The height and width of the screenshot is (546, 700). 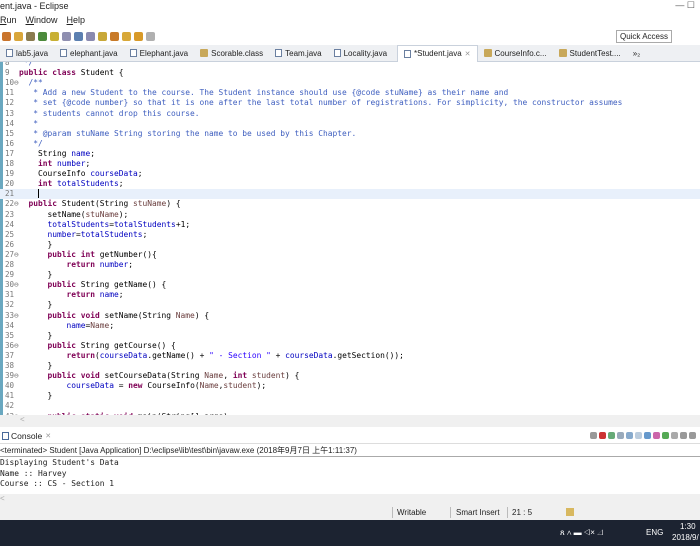 I want to click on language-indicator: ENG, so click(x=654, y=532).